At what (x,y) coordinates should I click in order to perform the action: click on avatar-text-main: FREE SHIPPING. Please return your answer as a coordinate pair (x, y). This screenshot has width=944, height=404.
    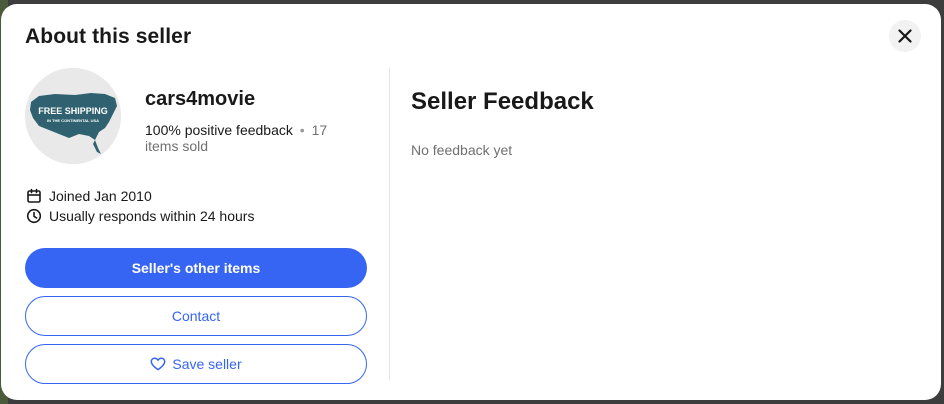
    Looking at the image, I should click on (73, 111).